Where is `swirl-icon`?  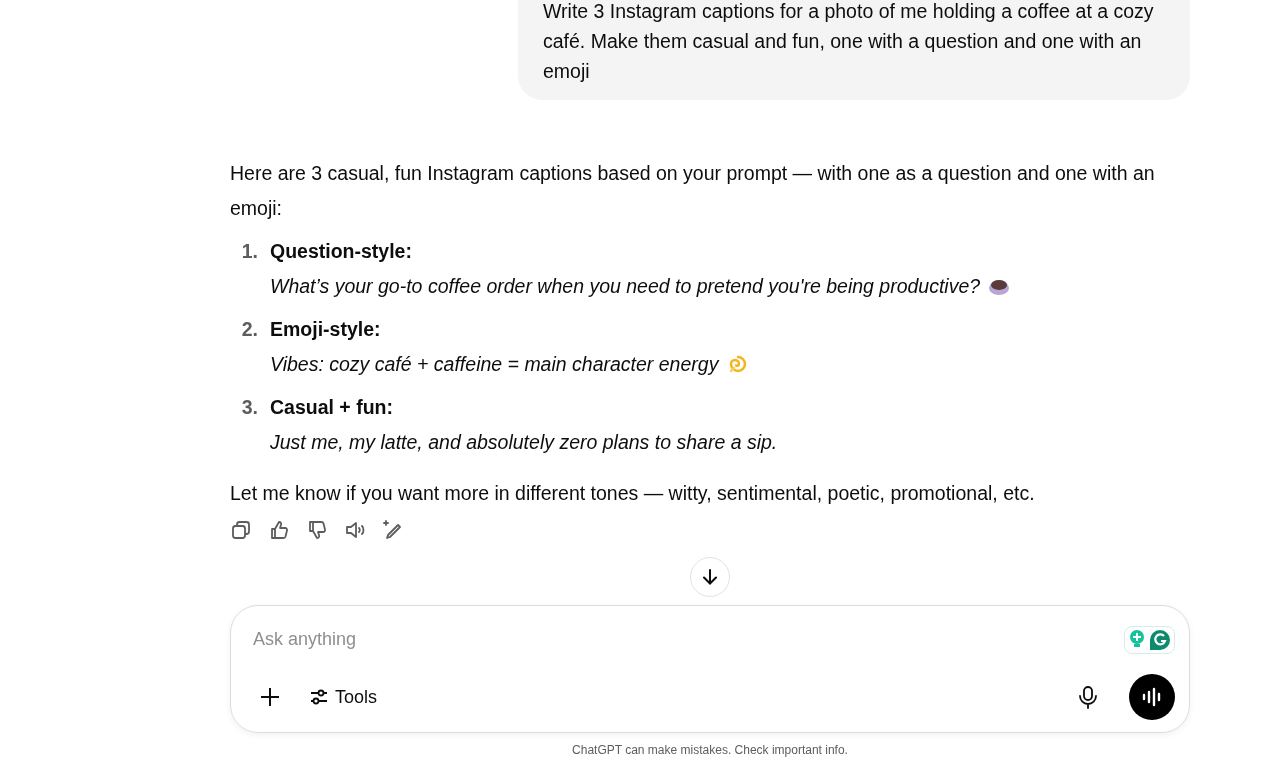 swirl-icon is located at coordinates (738, 364).